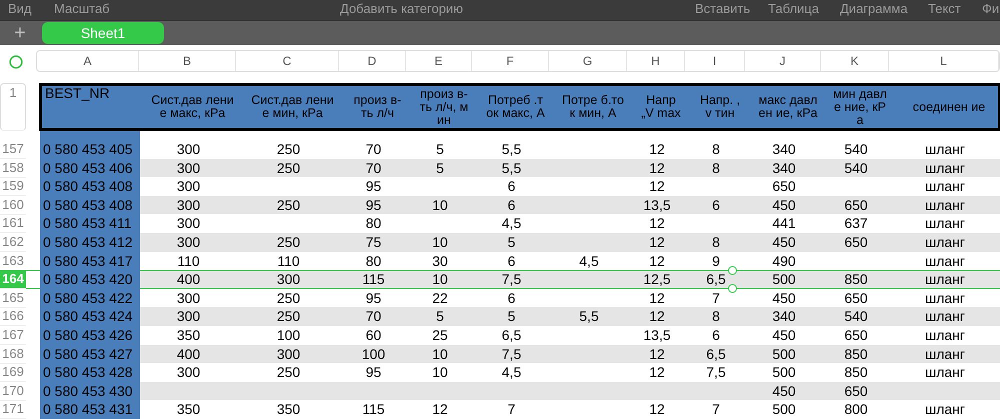 Image resolution: width=1000 pixels, height=419 pixels. What do you see at coordinates (374, 242) in the screenshot?
I see `table-cell: 75` at bounding box center [374, 242].